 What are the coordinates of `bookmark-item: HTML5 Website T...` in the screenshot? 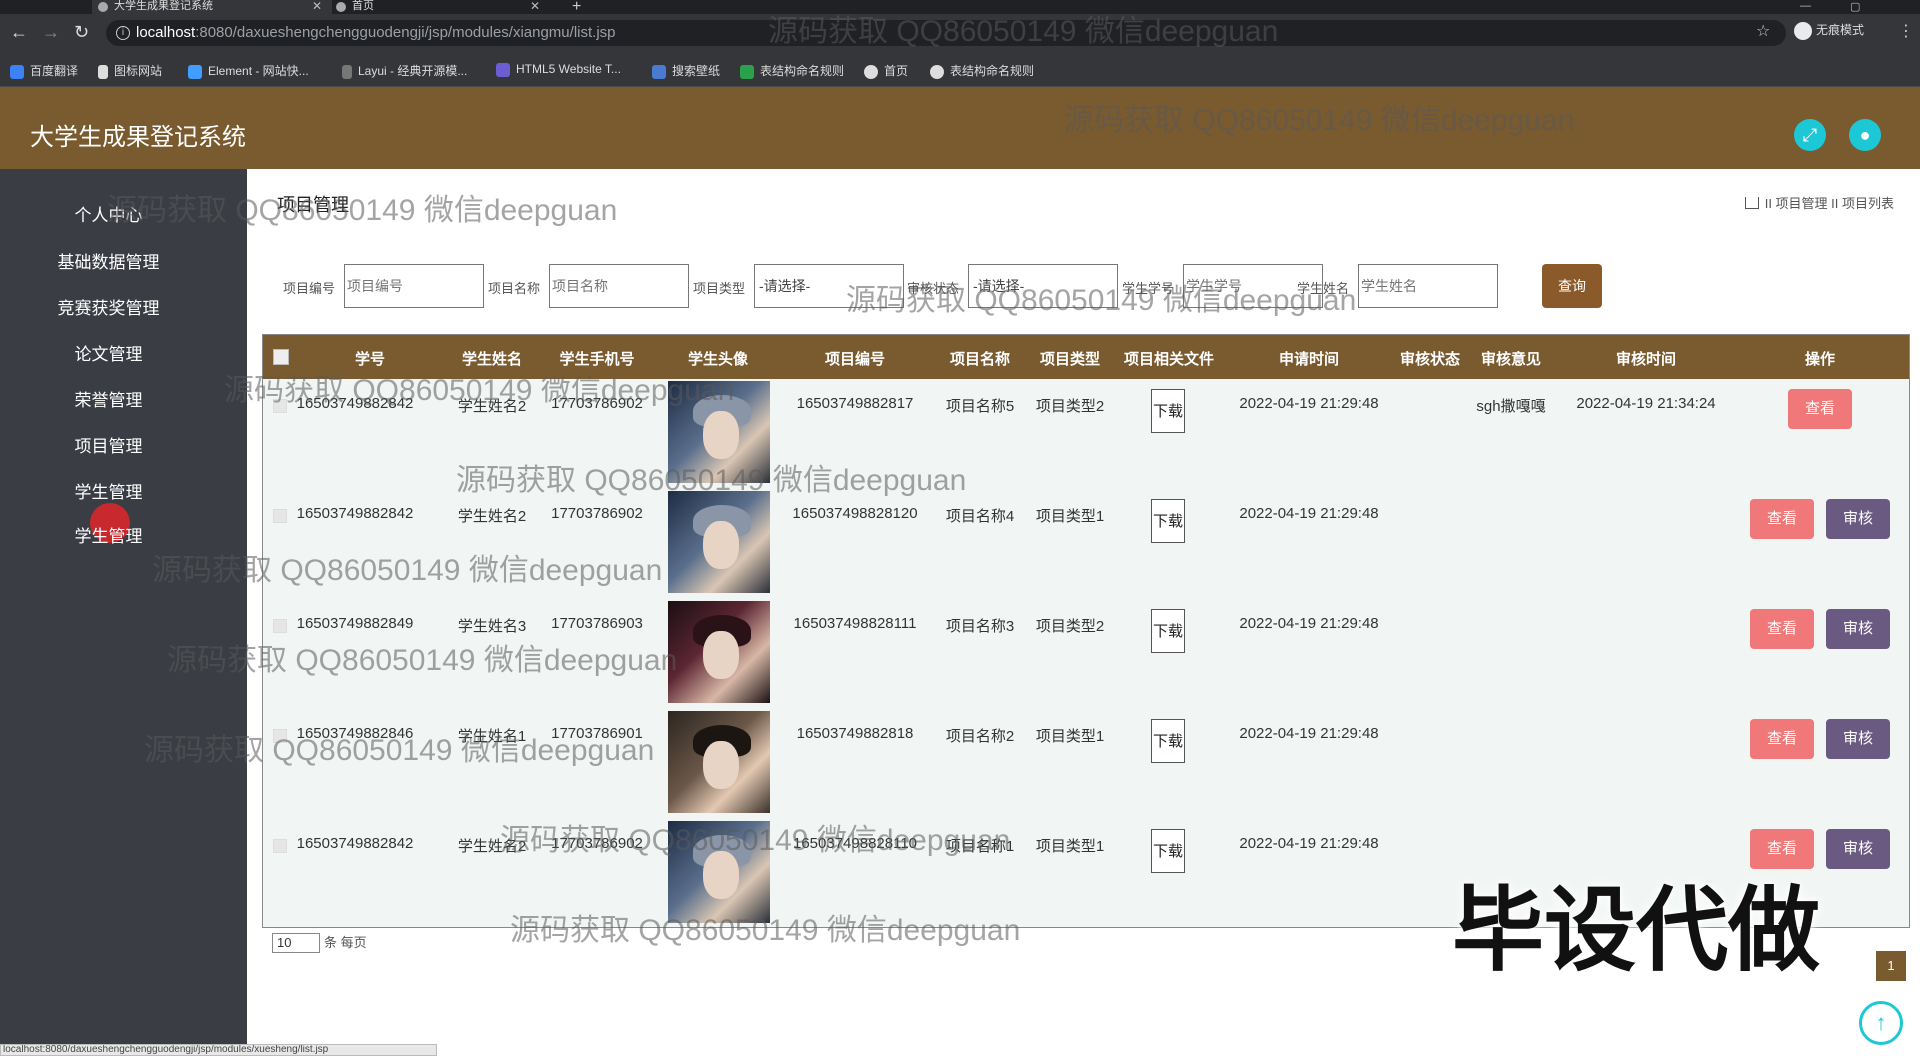 It's located at (558, 69).